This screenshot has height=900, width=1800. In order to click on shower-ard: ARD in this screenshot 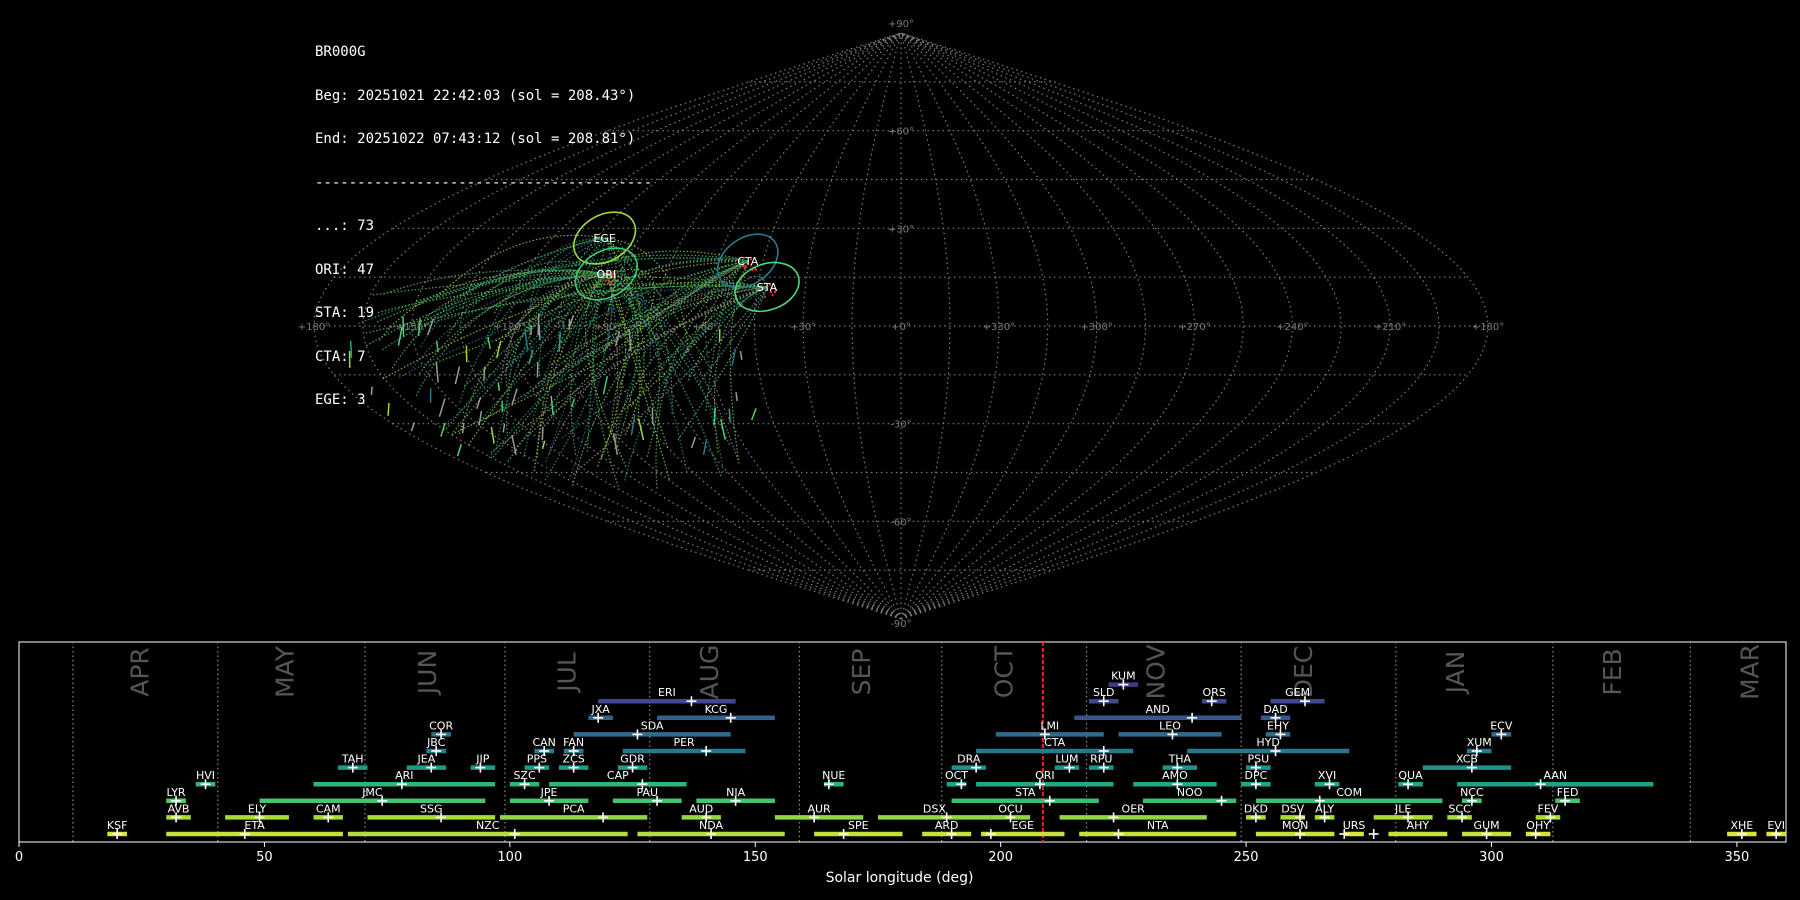, I will do `click(947, 829)`.